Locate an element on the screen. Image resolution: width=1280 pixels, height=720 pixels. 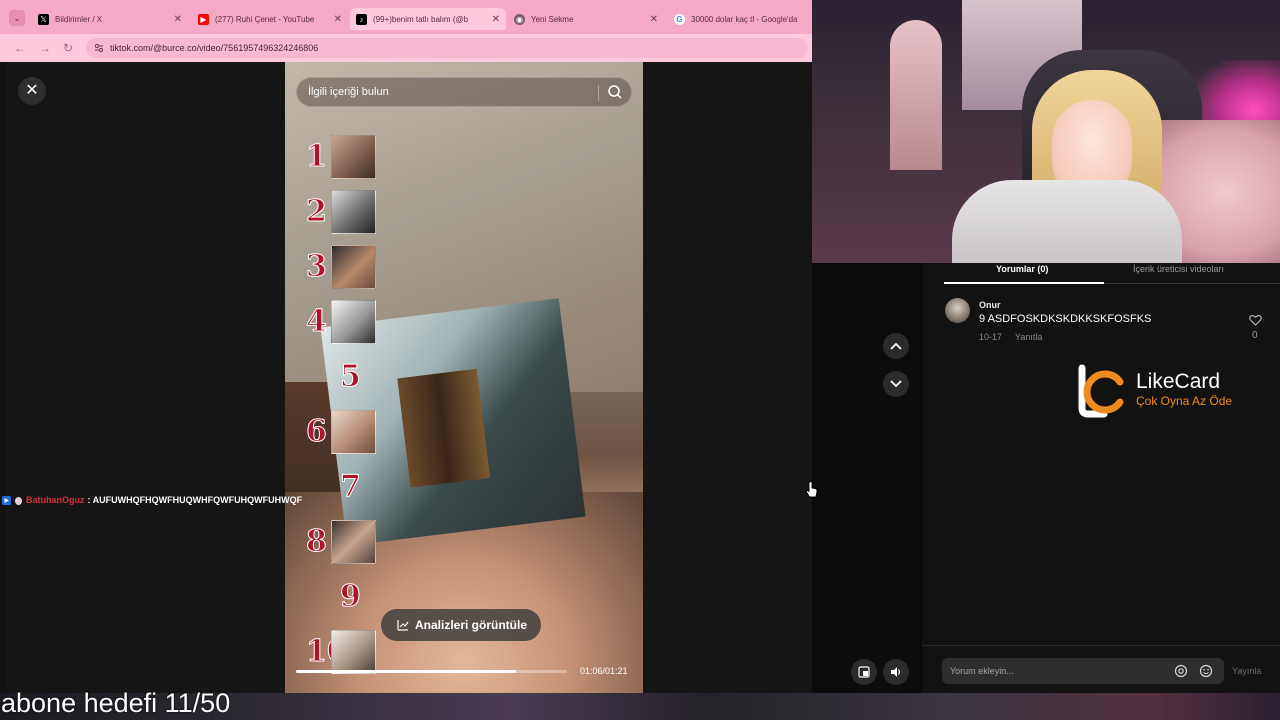
sponsor-name: LikeCard is located at coordinates (1178, 381).